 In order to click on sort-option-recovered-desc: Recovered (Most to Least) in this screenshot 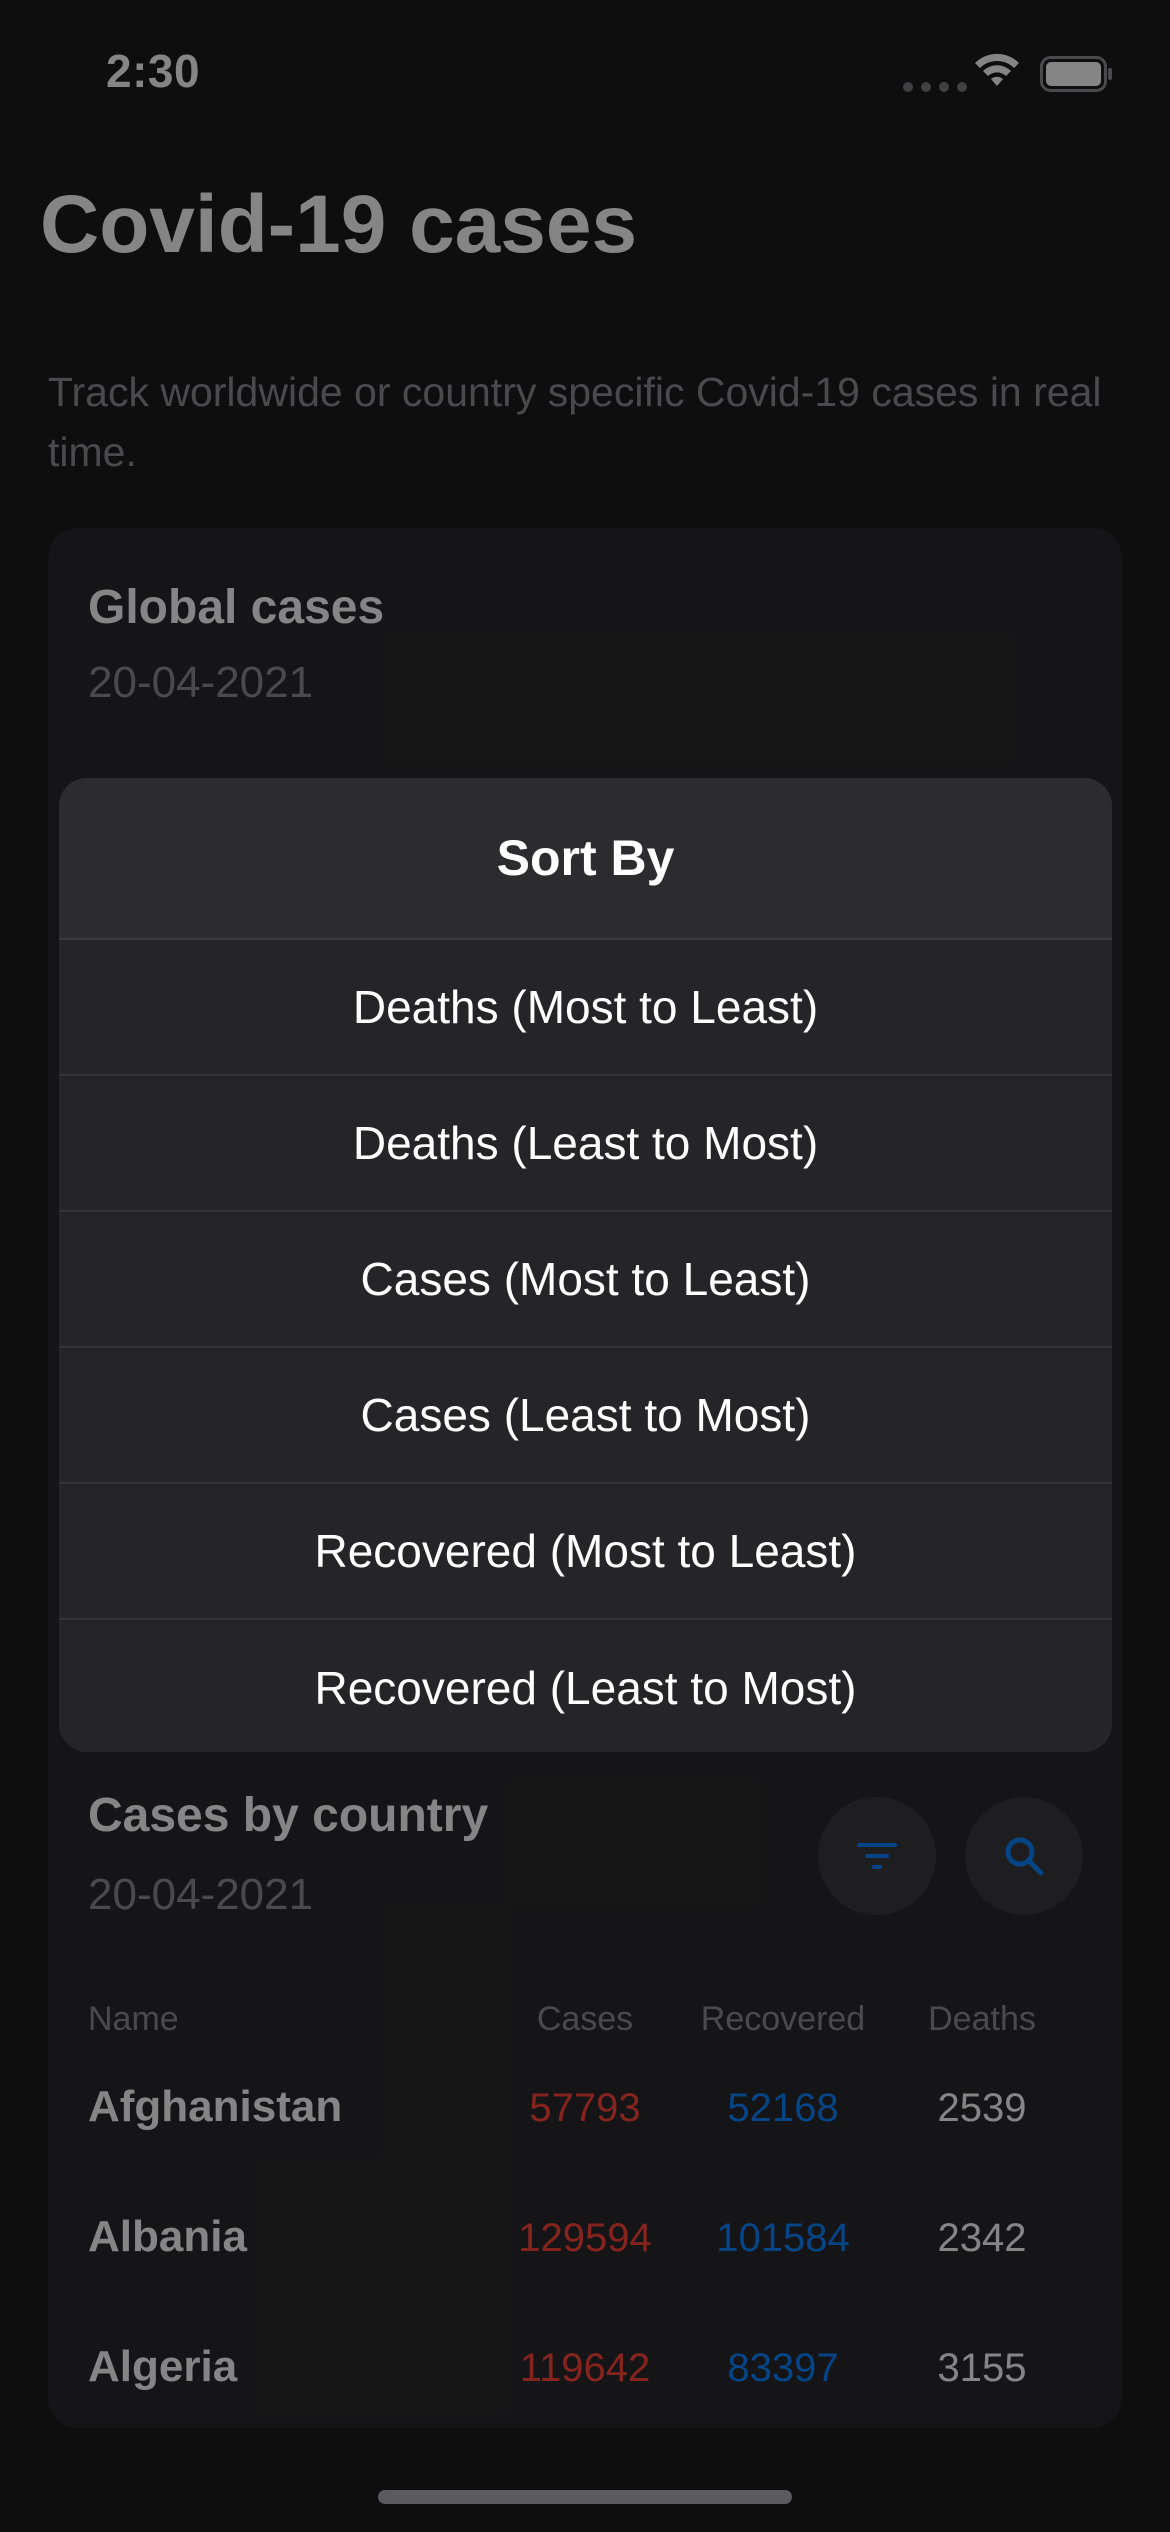, I will do `click(585, 1552)`.